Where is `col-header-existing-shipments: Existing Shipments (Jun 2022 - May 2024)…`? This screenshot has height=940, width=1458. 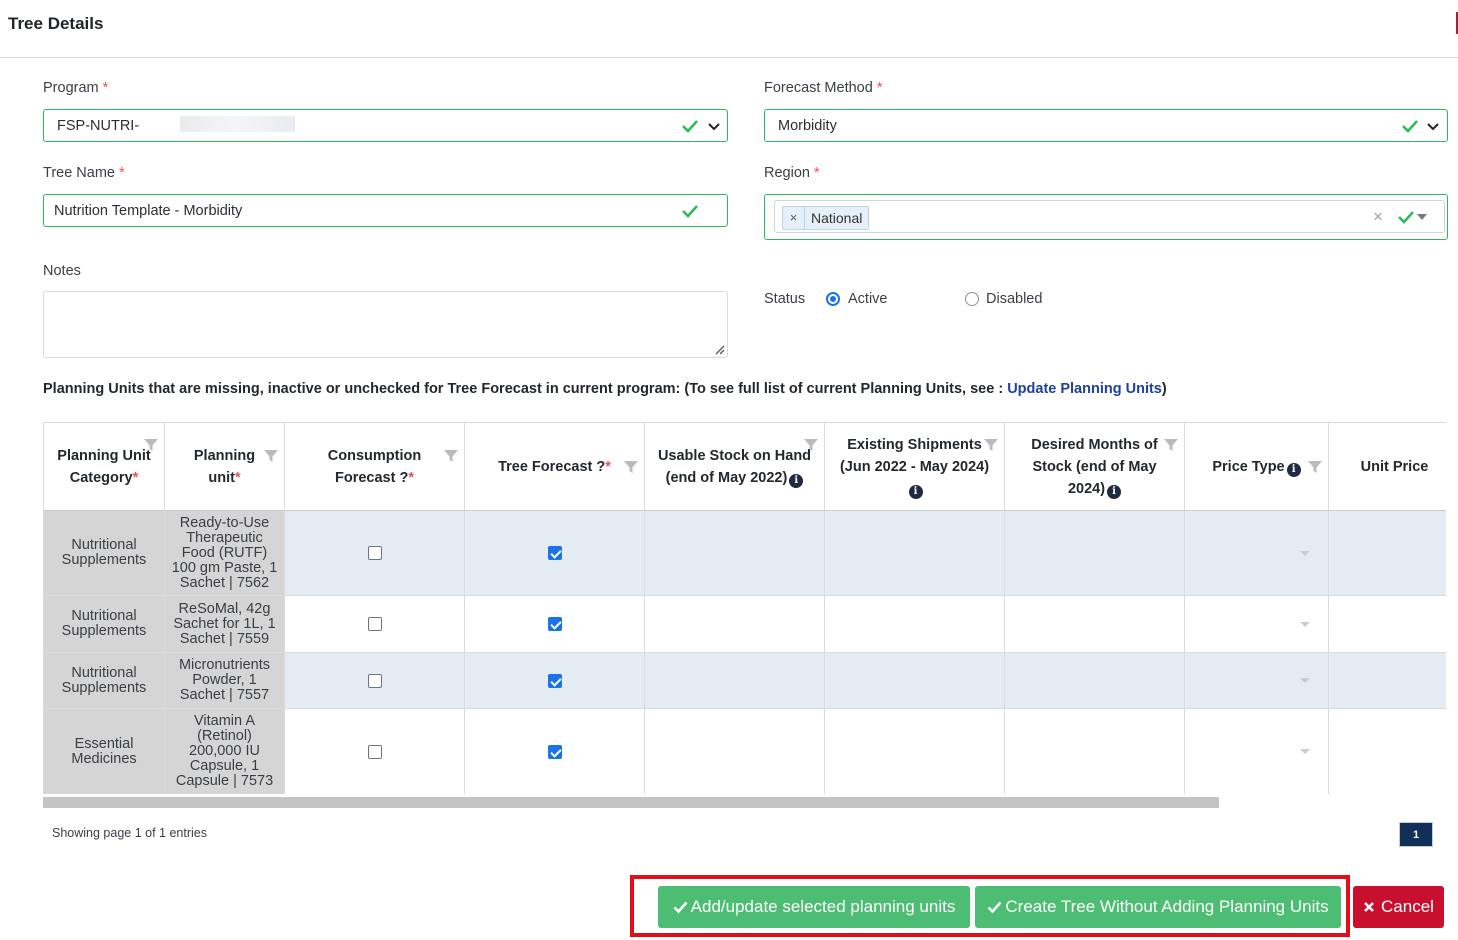
col-header-existing-shipments: Existing Shipments (Jun 2022 - May 2024)… is located at coordinates (915, 467).